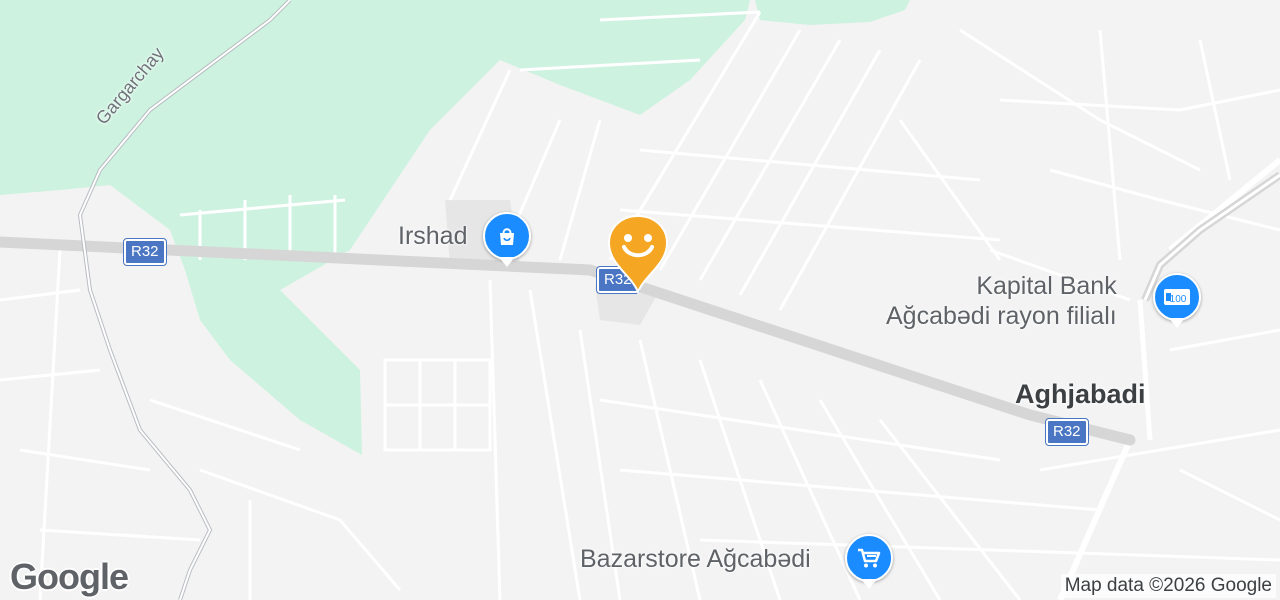 The width and height of the screenshot is (1280, 600). Describe the element at coordinates (695, 559) in the screenshot. I see `poi-label-bazarstore: Bazarstore Ağcabədi` at that location.